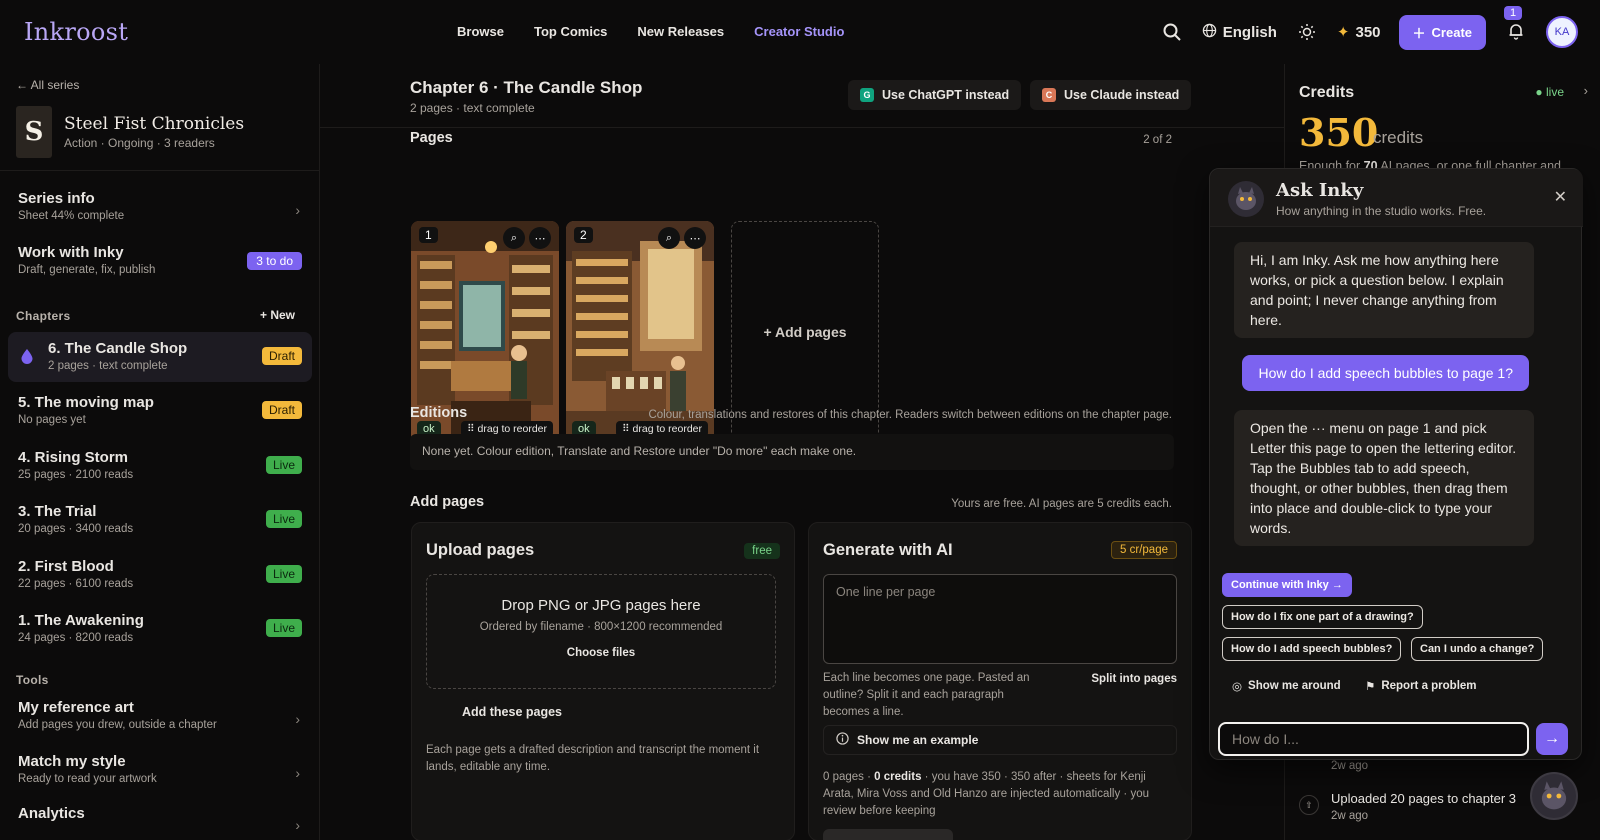 This screenshot has height=840, width=1600. I want to click on theme-toggle-sun-icon, so click(1307, 32).